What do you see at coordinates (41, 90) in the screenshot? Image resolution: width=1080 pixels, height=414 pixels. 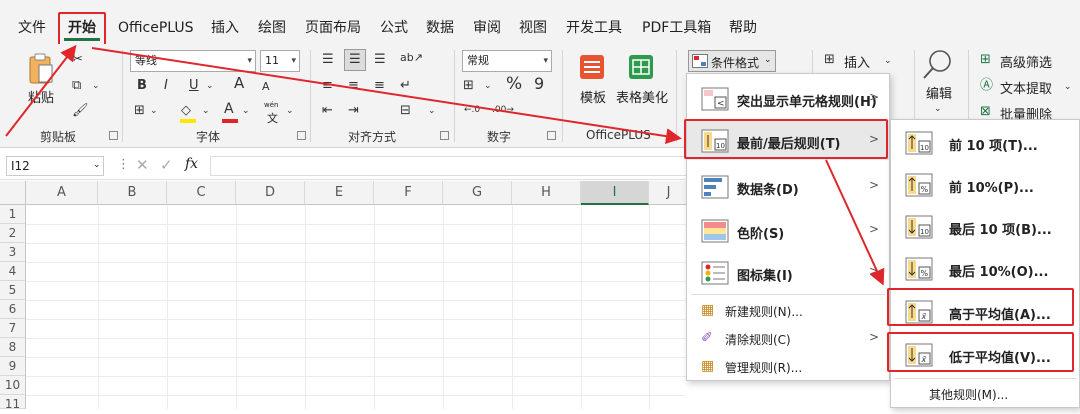 I see `arrow-to-home-tab` at bounding box center [41, 90].